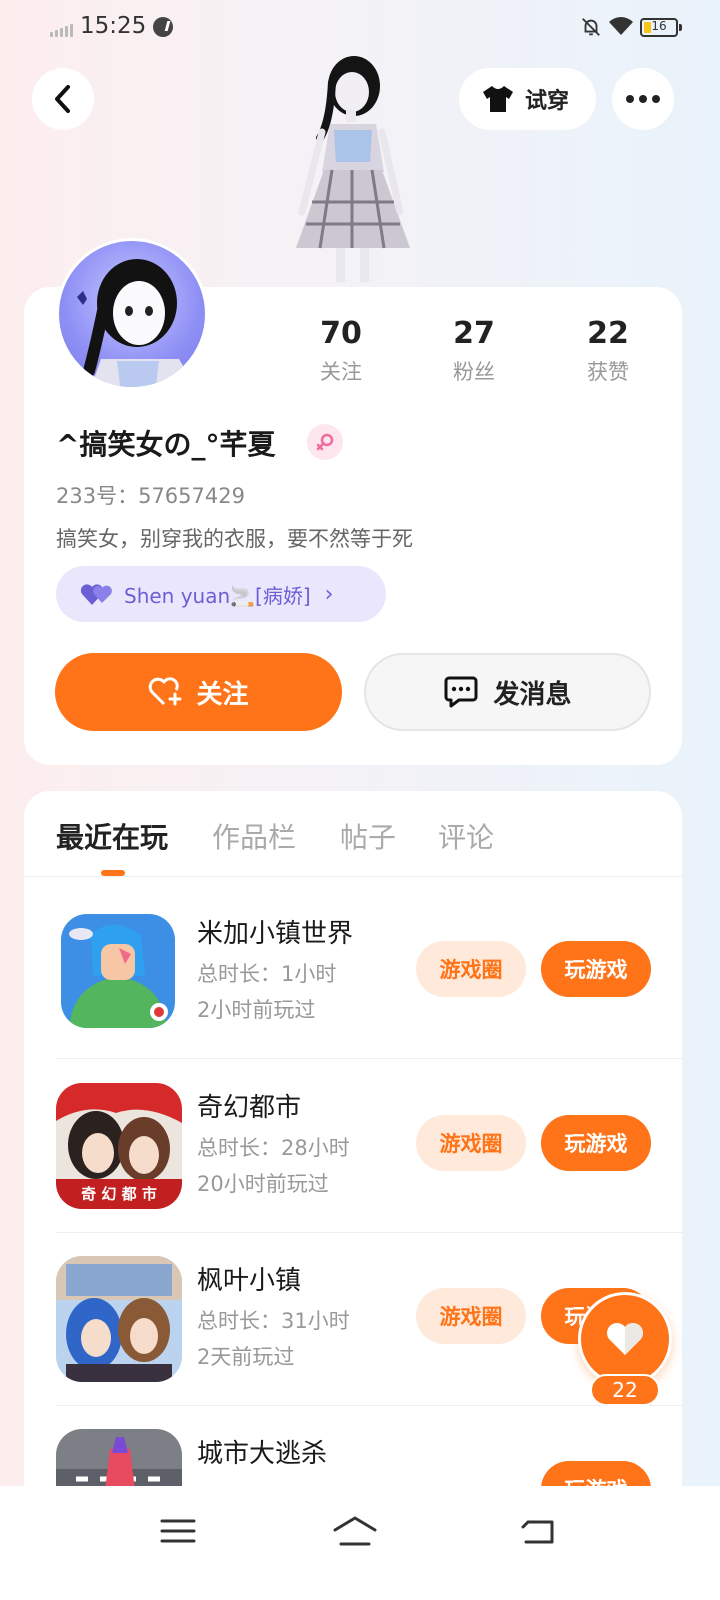 Image resolution: width=720 pixels, height=1600 pixels. What do you see at coordinates (61, 30) in the screenshot?
I see `signal-icon` at bounding box center [61, 30].